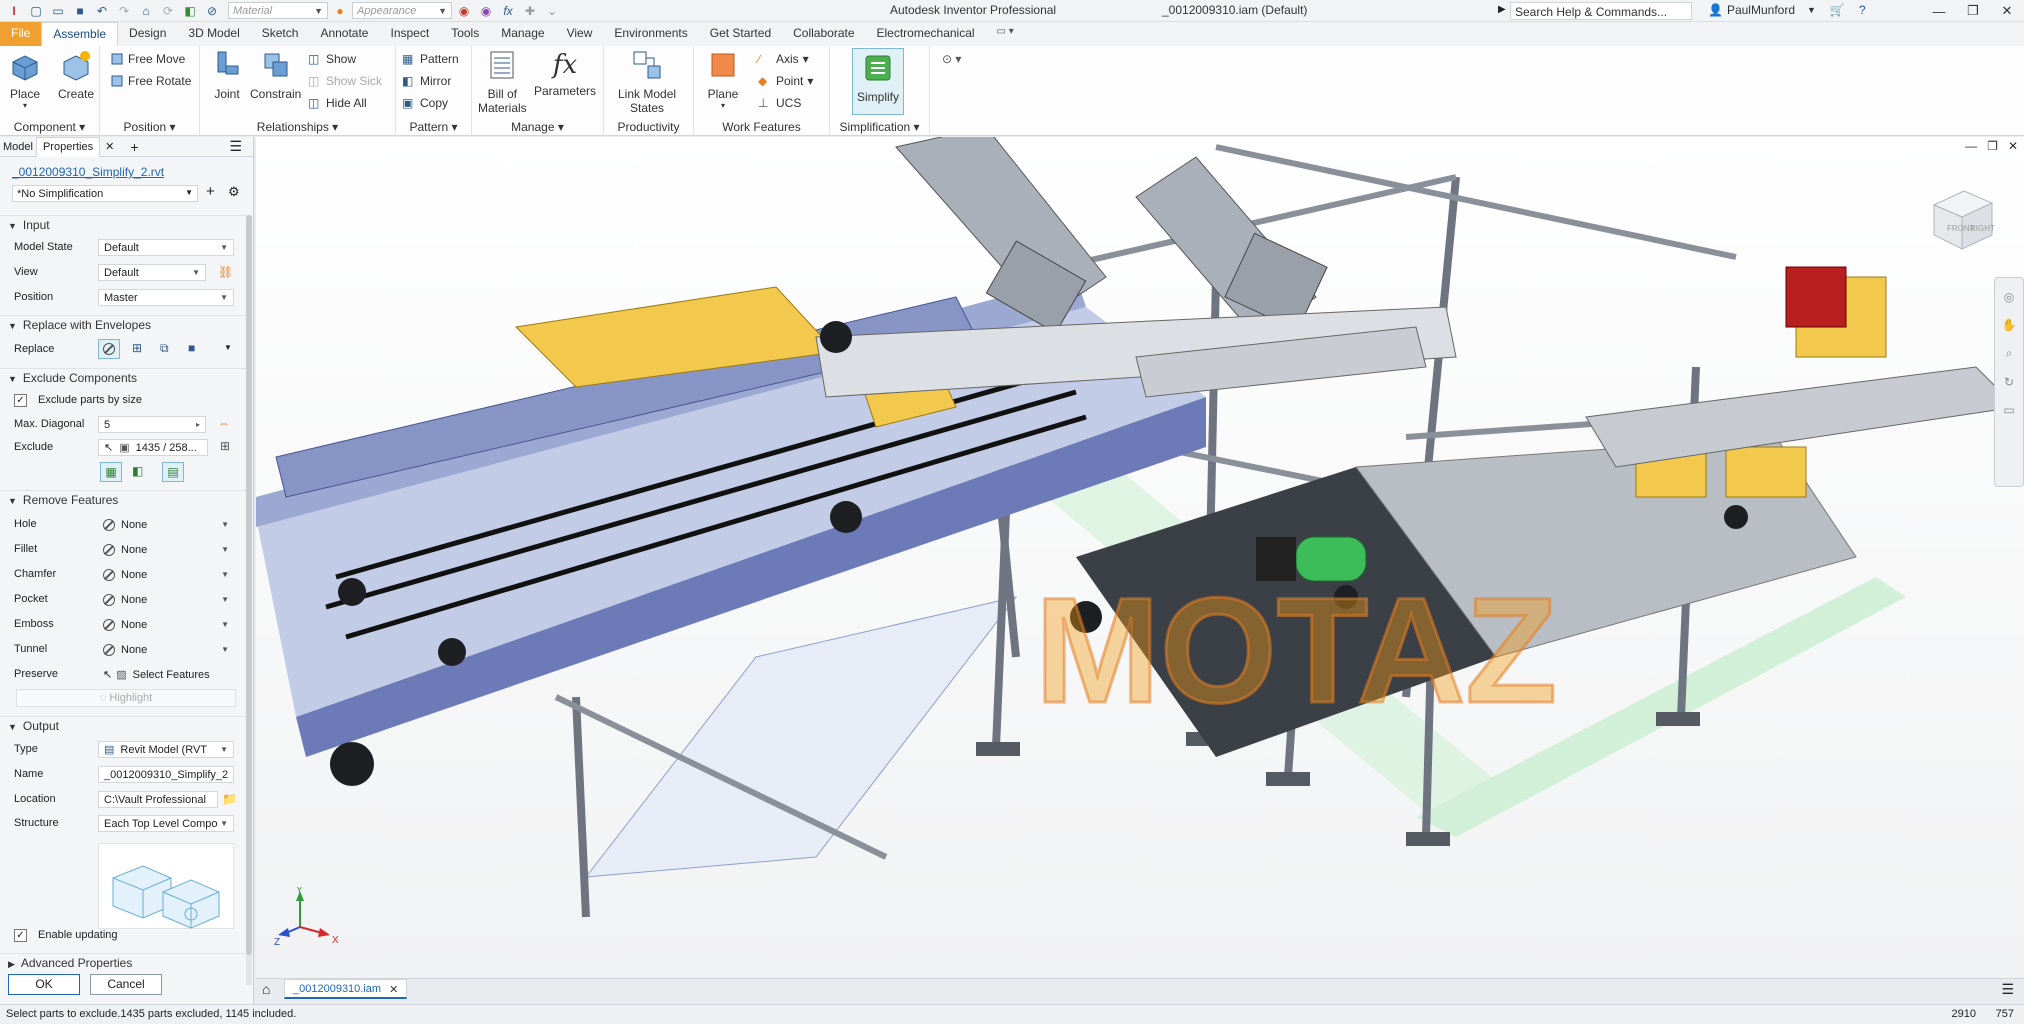 The width and height of the screenshot is (2024, 1024). I want to click on plane-button: Plane ▾, so click(723, 79).